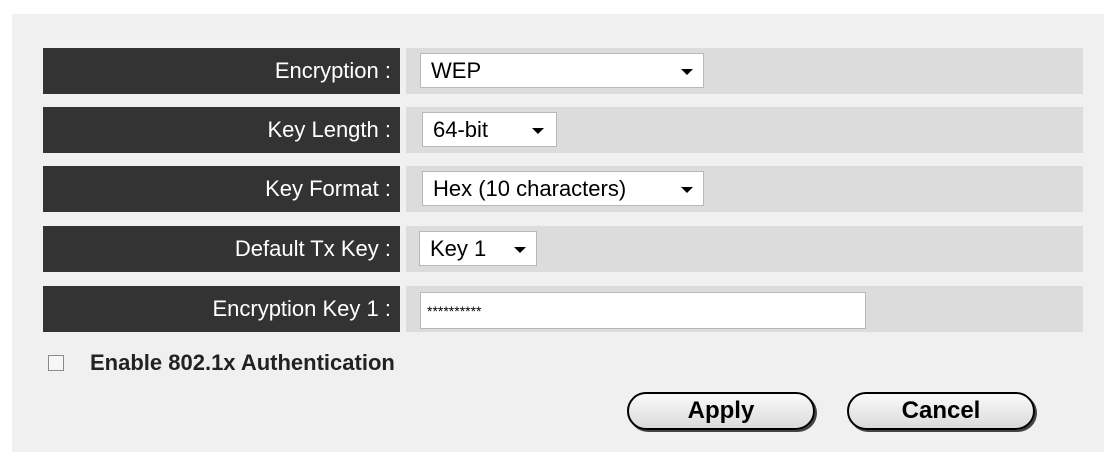 The width and height of the screenshot is (1104, 452). Describe the element at coordinates (461, 129) in the screenshot. I see `key-length-value: 64-bit` at that location.